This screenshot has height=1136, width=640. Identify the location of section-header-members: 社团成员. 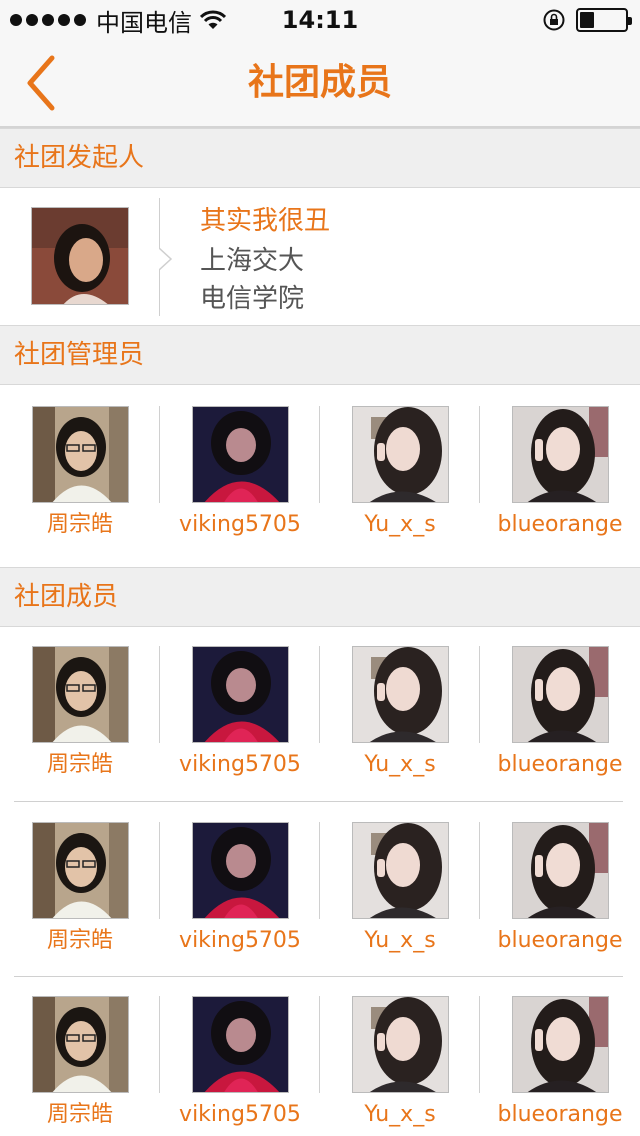
(320, 597).